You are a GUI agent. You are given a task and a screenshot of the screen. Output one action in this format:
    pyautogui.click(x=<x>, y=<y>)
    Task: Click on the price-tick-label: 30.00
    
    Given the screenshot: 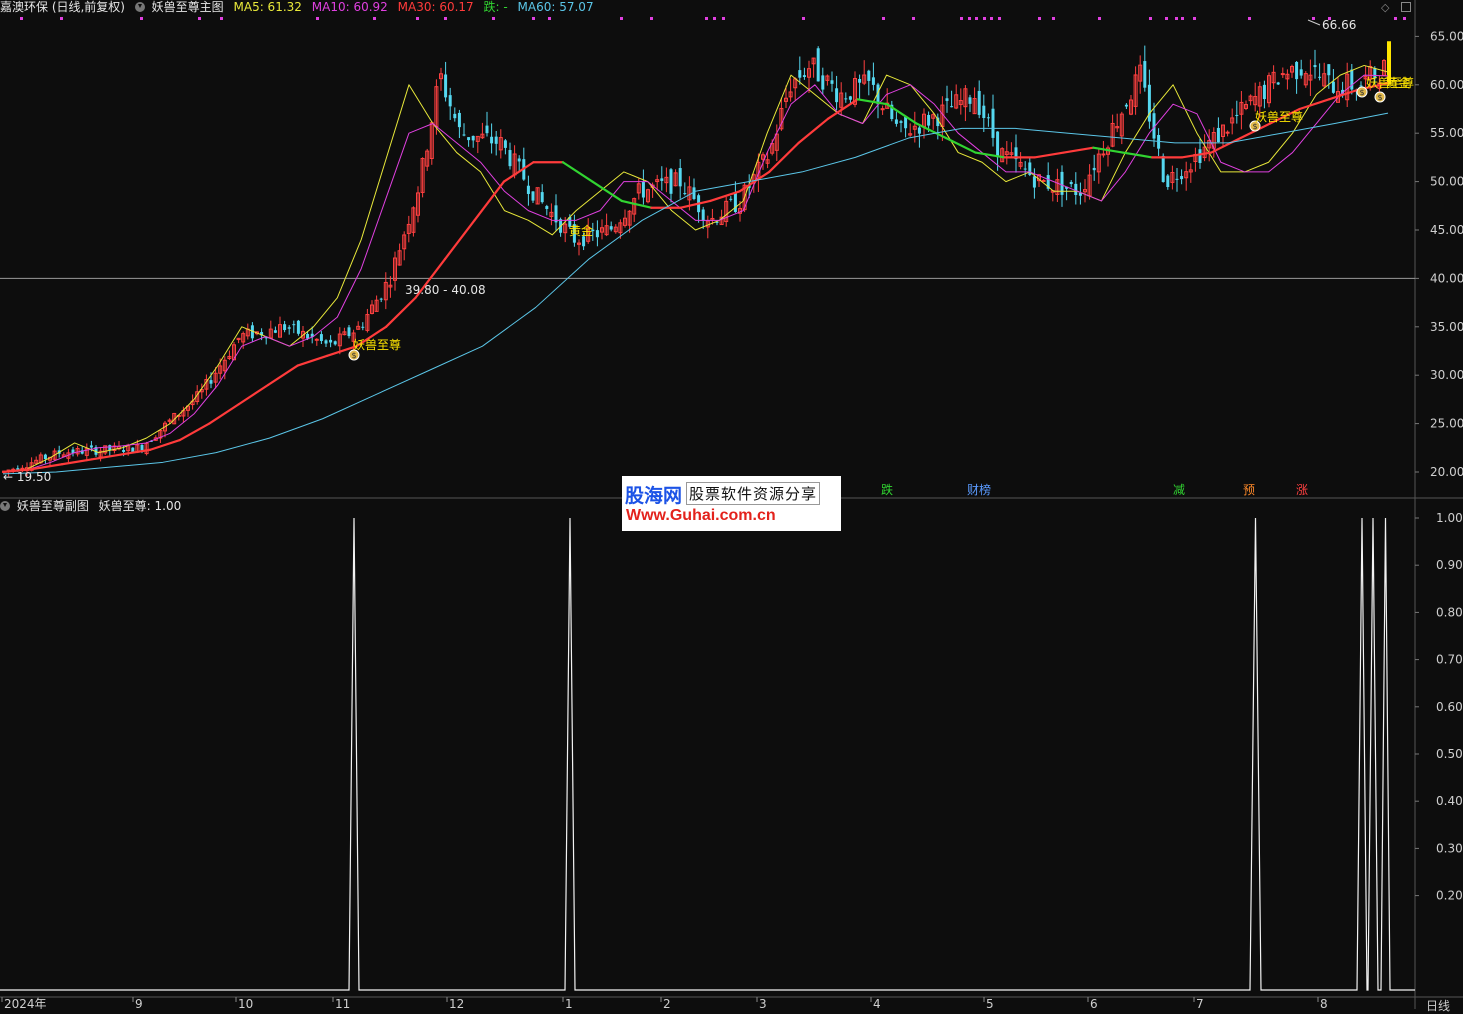 What is the action you would take?
    pyautogui.click(x=1446, y=375)
    